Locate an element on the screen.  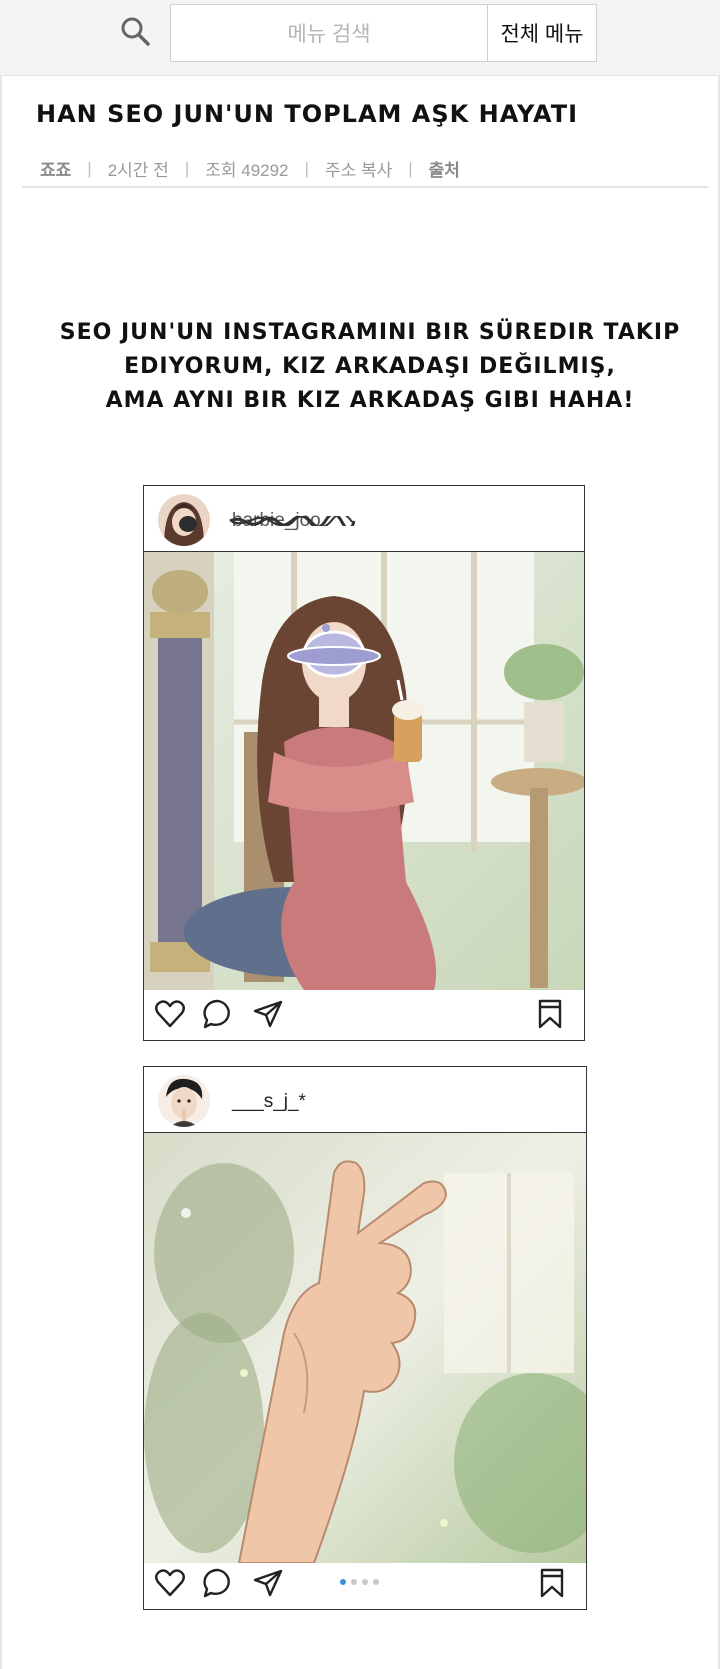
carousel-dots is located at coordinates (359, 1582).